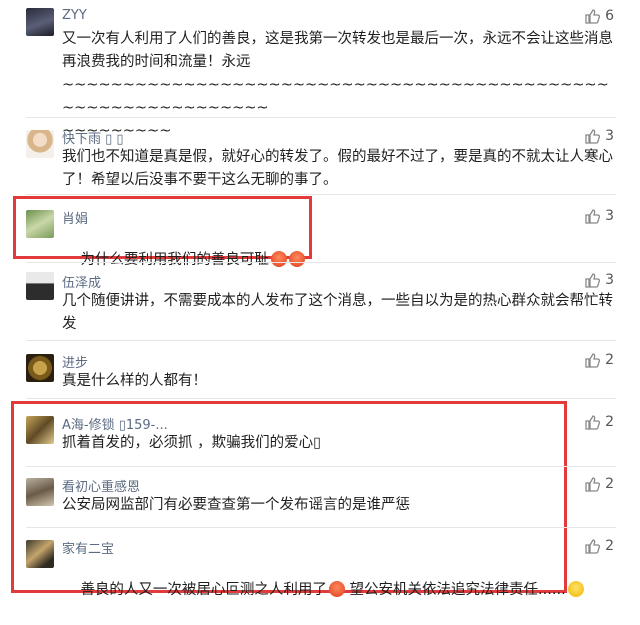 The width and height of the screenshot is (640, 625). Describe the element at coordinates (93, 137) in the screenshot. I see `comment-author: 快下雨 ▯ ▯` at that location.